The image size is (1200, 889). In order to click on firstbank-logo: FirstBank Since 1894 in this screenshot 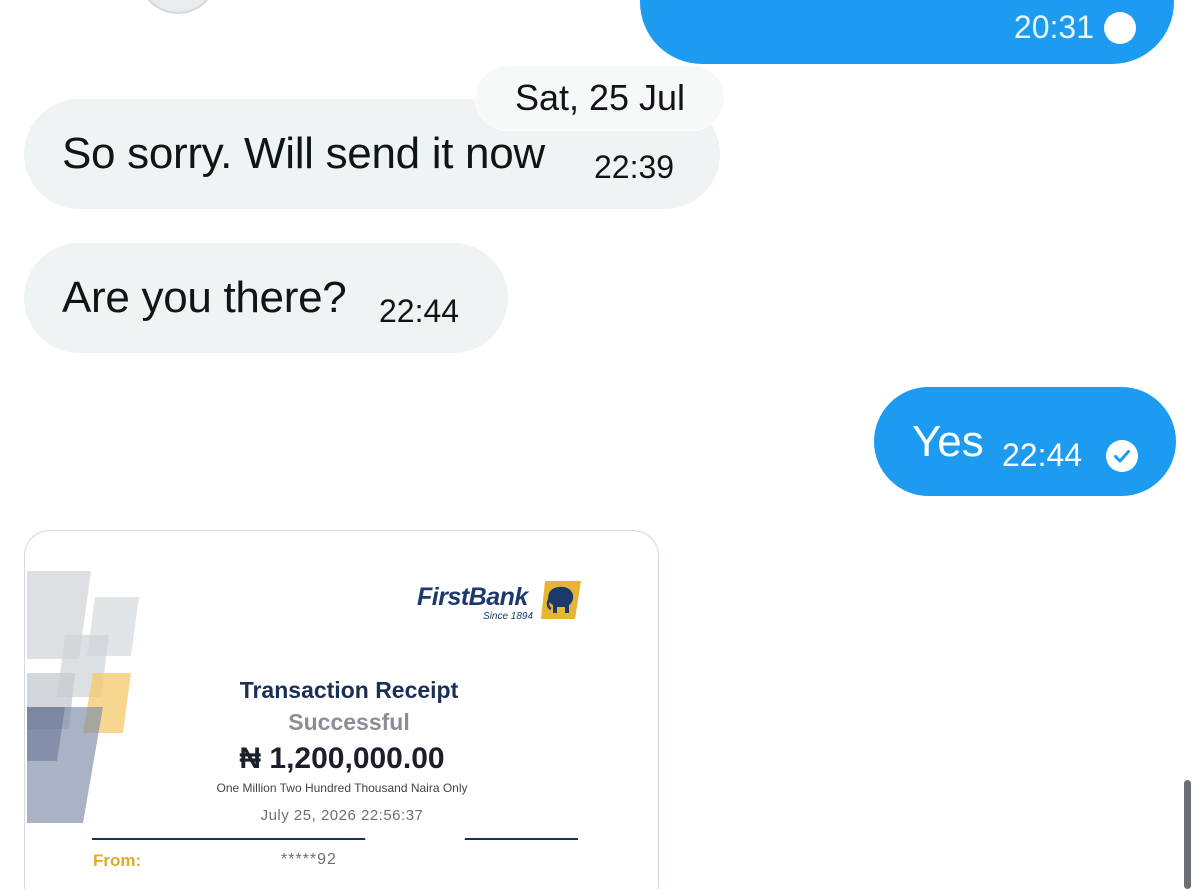, I will do `click(502, 602)`.